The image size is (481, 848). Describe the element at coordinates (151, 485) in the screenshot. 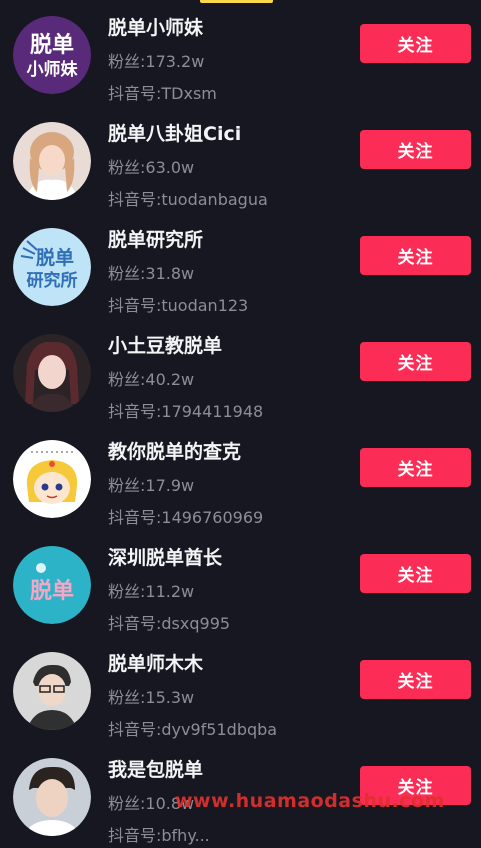

I see `follower-count: 粉丝:17.9w` at that location.